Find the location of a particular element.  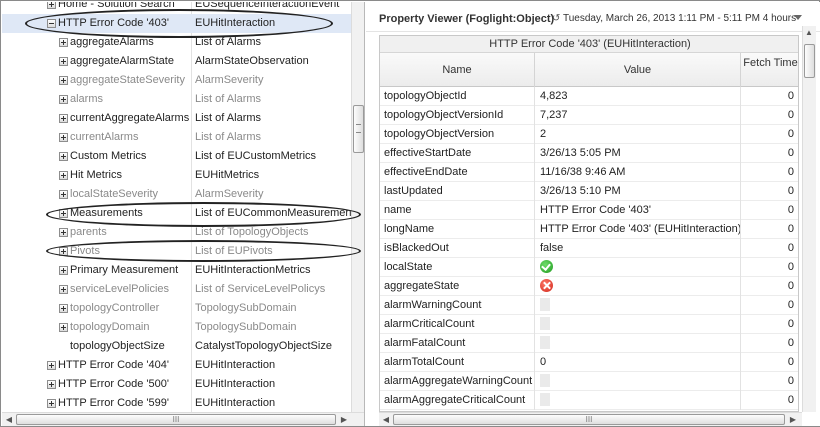

property-row: alarmAggregateWarningCount 0 is located at coordinates (589, 381).